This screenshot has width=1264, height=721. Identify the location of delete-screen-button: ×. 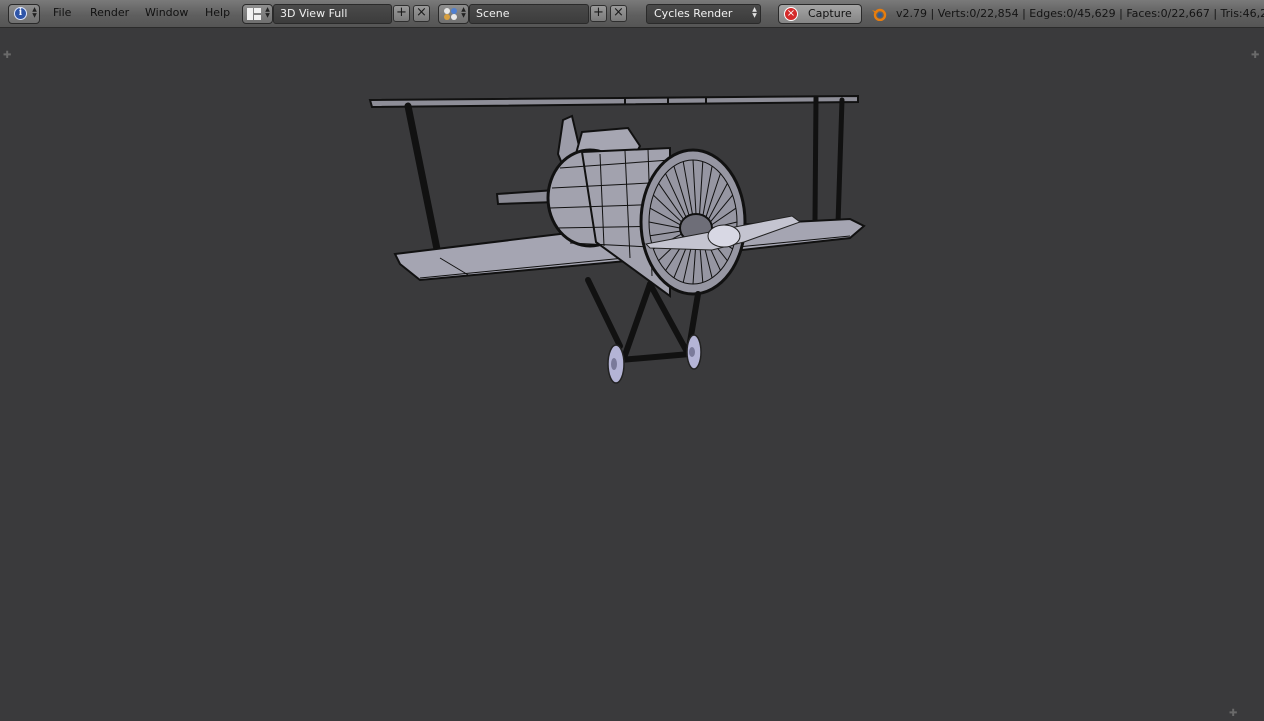
(421, 13).